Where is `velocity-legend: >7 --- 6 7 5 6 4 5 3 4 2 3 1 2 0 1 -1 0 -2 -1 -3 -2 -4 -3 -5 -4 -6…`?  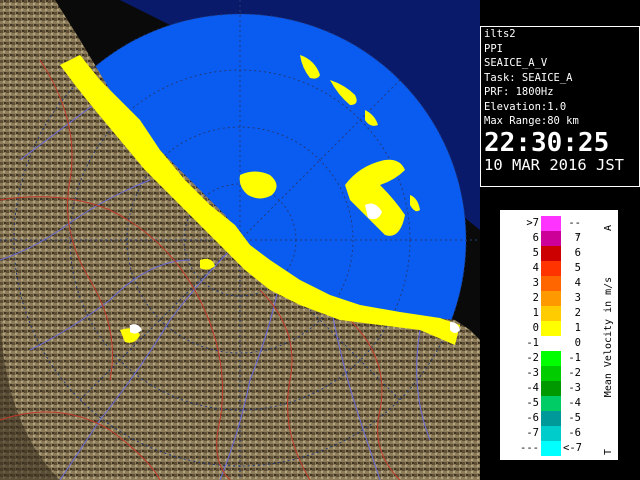
velocity-legend: >7 --- 6 7 5 6 4 5 3 4 2 3 1 2 0 1 -1 0 -2 -1 -3 -2 -4 -3 -5 -4 -6… is located at coordinates (559, 335).